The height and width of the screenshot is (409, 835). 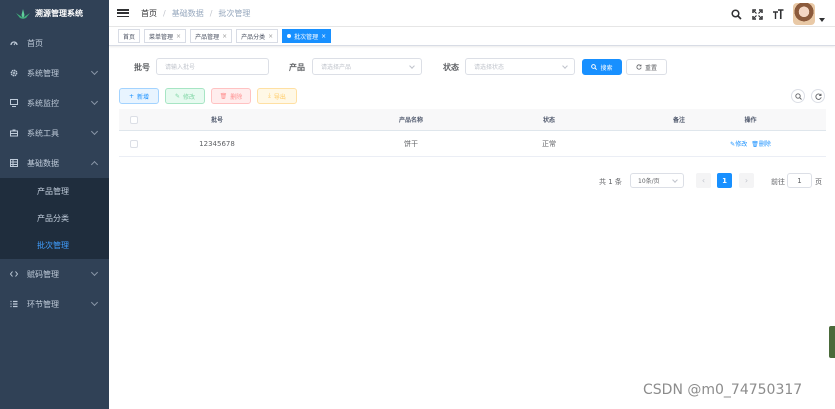 I want to click on app-title: 溯源管理系统, so click(x=59, y=13).